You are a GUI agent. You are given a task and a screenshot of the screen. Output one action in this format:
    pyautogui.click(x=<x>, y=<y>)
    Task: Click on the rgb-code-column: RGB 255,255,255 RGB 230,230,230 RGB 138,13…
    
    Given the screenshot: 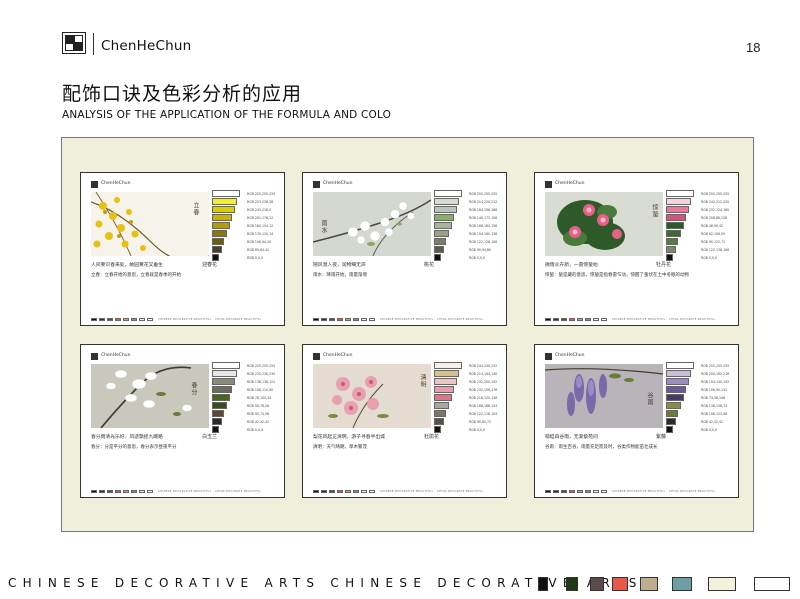 What is the action you would take?
    pyautogui.click(x=266, y=398)
    